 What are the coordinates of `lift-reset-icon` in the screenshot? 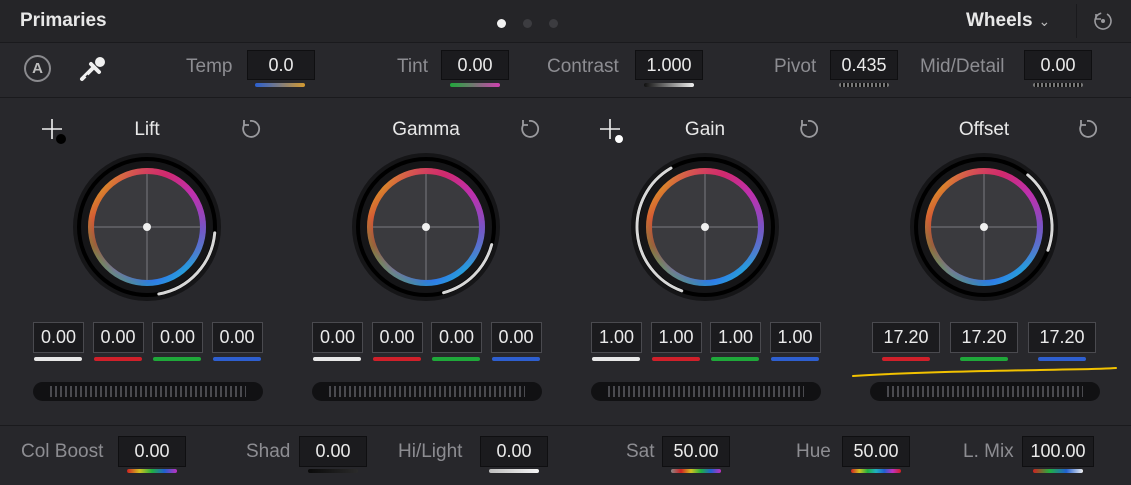 It's located at (250, 129).